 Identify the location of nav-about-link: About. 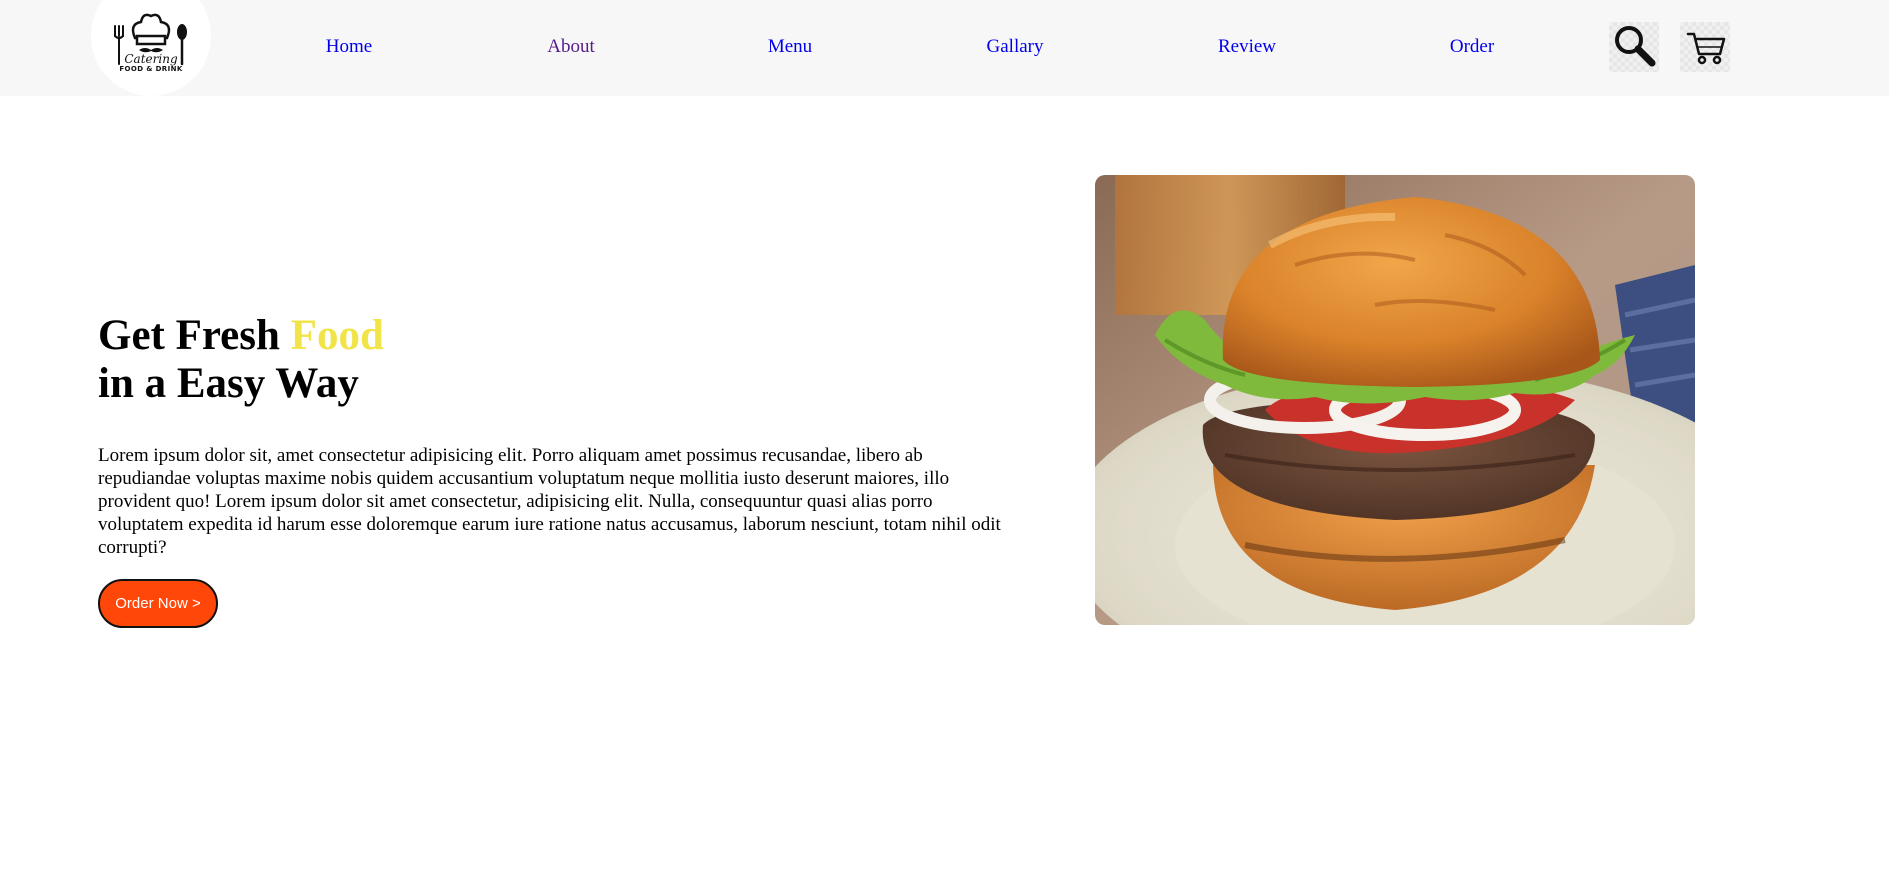
(571, 47).